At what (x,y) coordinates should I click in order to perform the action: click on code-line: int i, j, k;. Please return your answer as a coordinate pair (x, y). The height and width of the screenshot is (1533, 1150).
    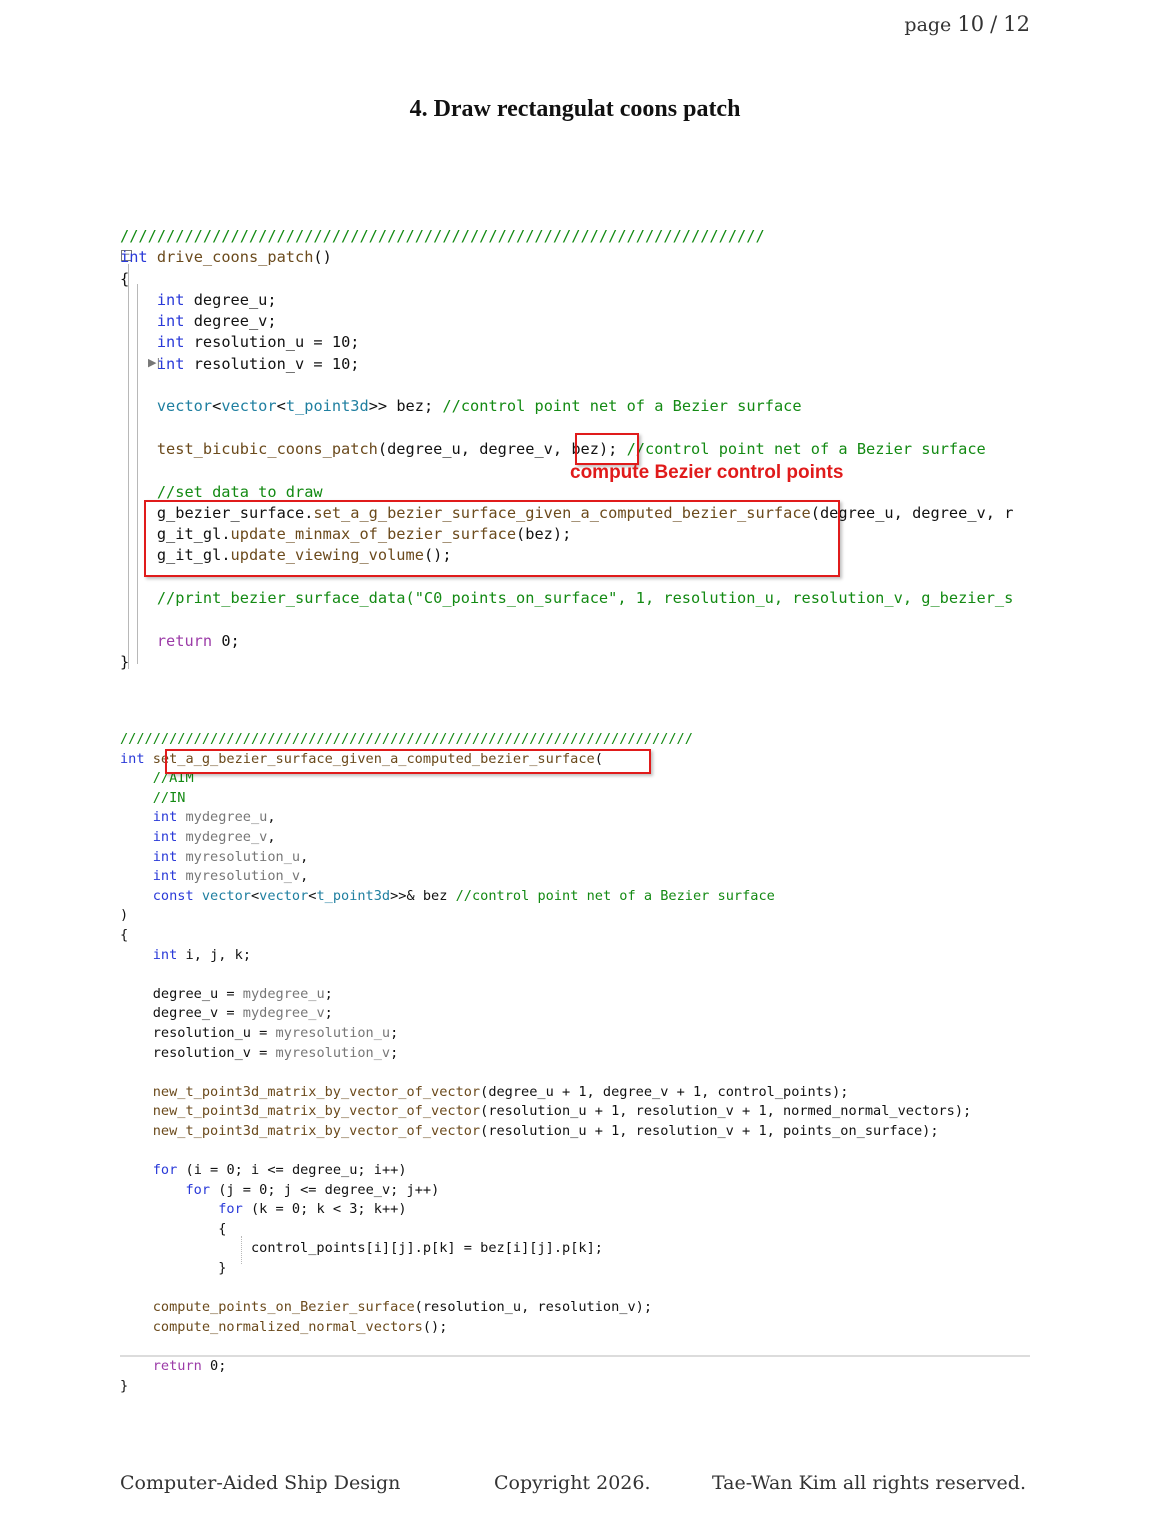
    Looking at the image, I should click on (201, 954).